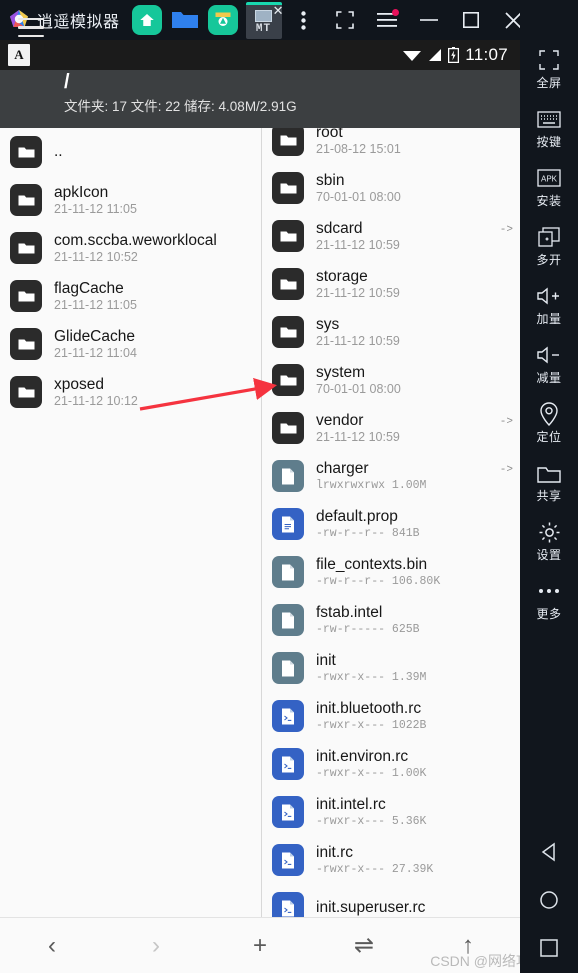 This screenshot has width=578, height=973. Describe the element at coordinates (549, 473) in the screenshot. I see `shared-folder-icon` at that location.